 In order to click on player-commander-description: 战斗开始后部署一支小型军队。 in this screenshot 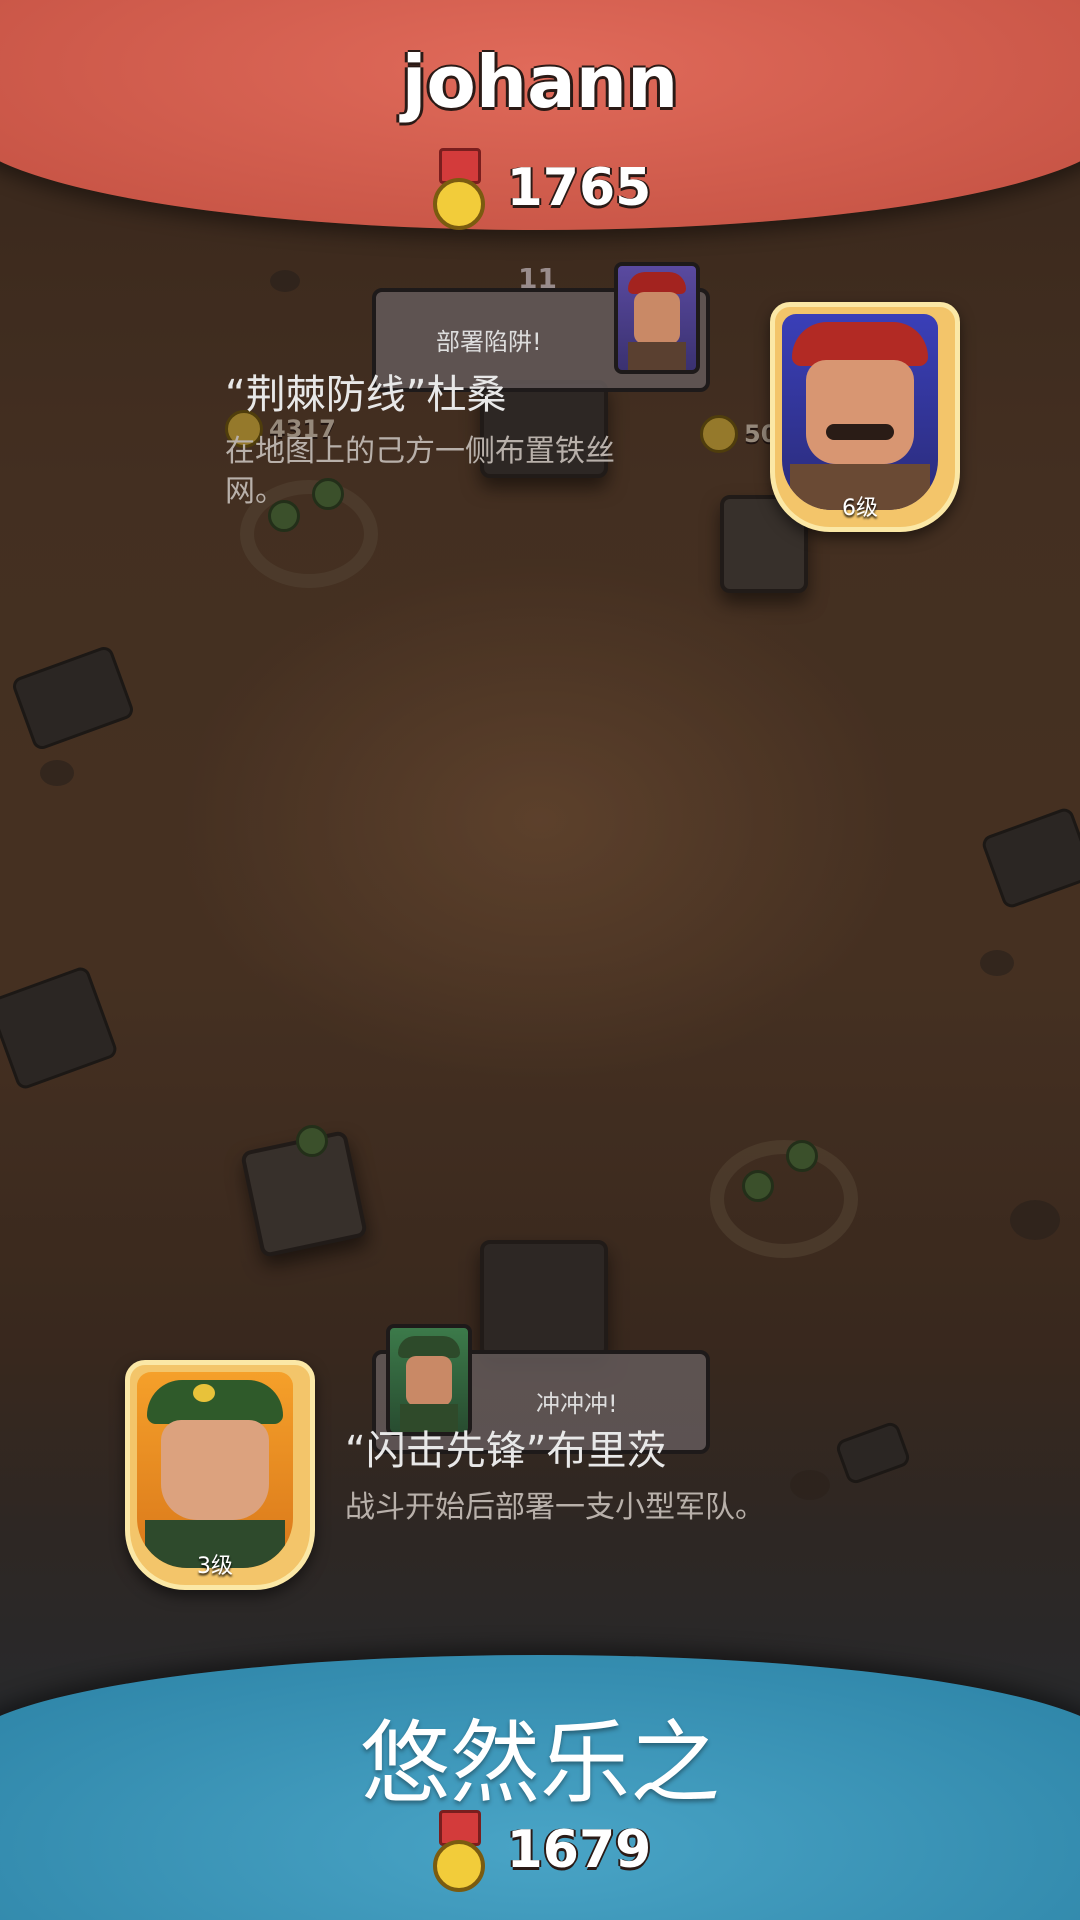, I will do `click(555, 1507)`.